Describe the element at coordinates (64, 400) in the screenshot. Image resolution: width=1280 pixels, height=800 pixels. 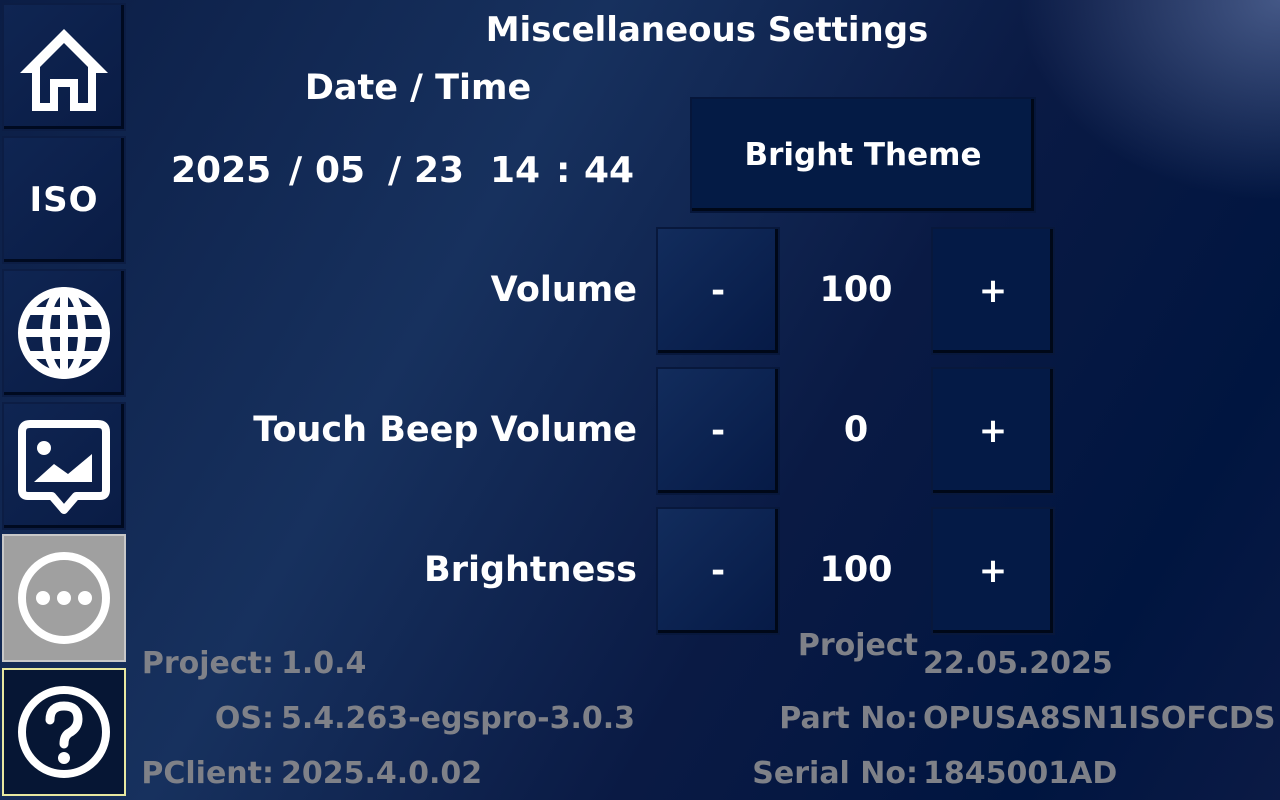
I see `sidebar: ISO` at that location.